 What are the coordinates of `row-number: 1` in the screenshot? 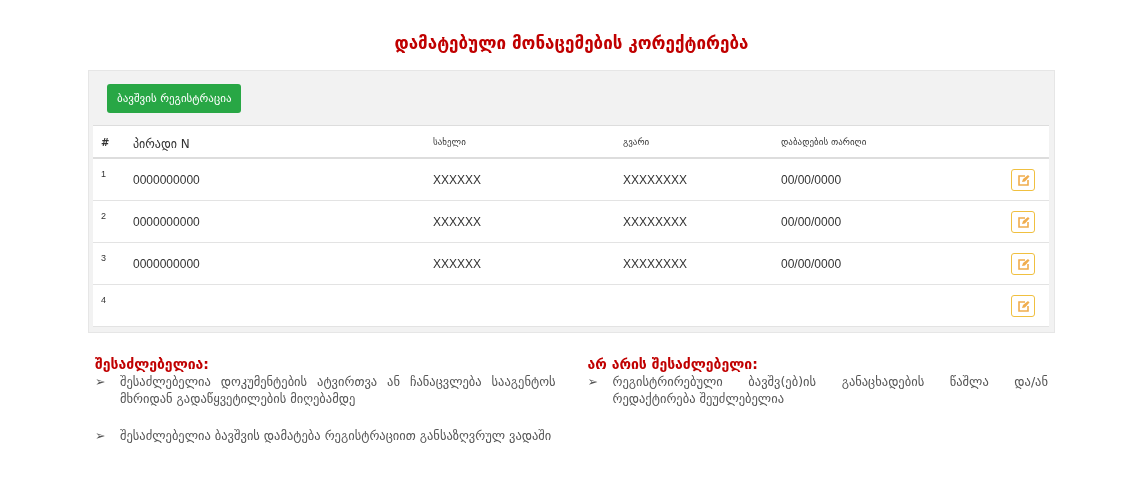 It's located at (103, 173).